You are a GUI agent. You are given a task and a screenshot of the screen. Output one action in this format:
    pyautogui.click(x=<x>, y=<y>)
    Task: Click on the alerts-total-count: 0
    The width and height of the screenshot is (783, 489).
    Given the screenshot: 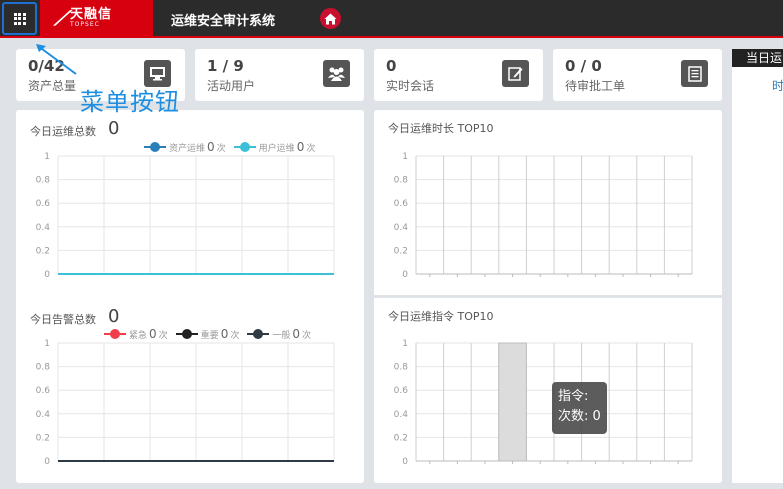 What is the action you would take?
    pyautogui.click(x=114, y=316)
    